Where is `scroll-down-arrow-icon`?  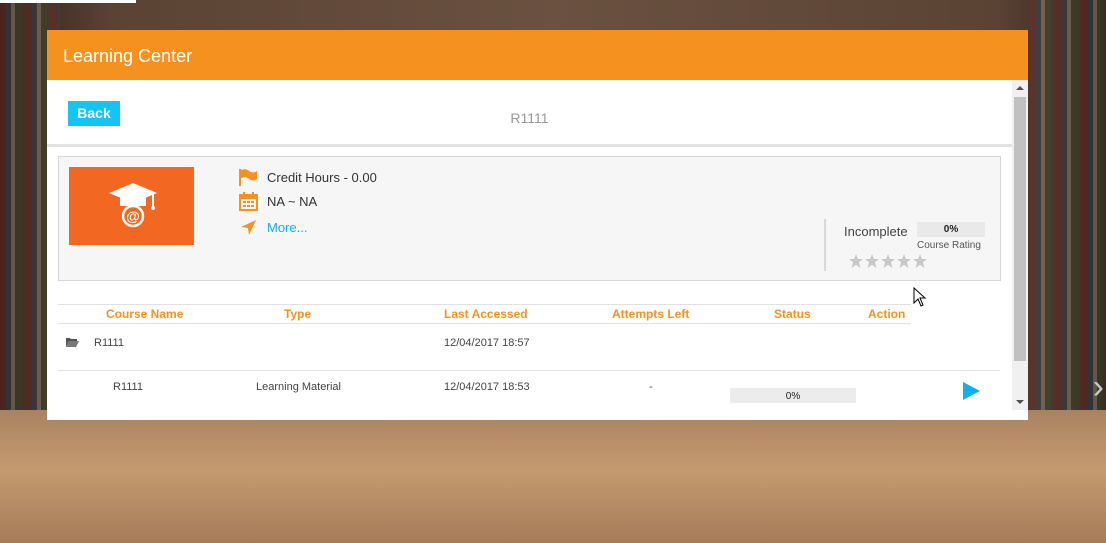 scroll-down-arrow-icon is located at coordinates (1020, 402).